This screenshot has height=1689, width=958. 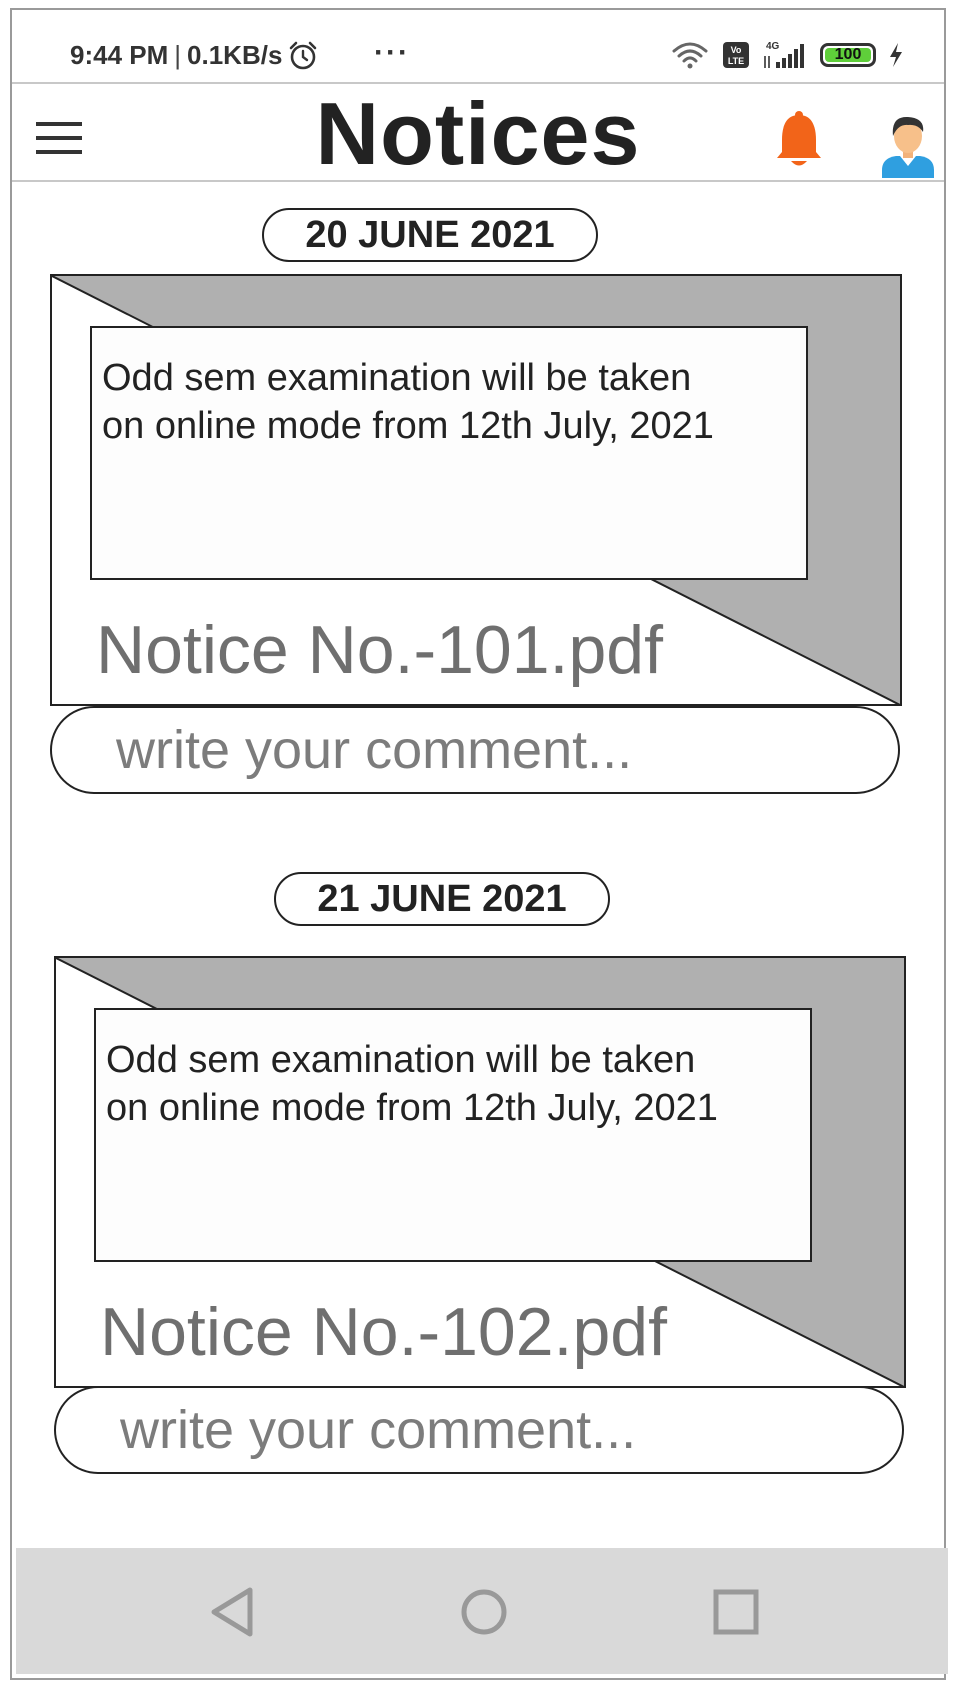 I want to click on network-speed: 0.1KB/s, so click(x=235, y=55).